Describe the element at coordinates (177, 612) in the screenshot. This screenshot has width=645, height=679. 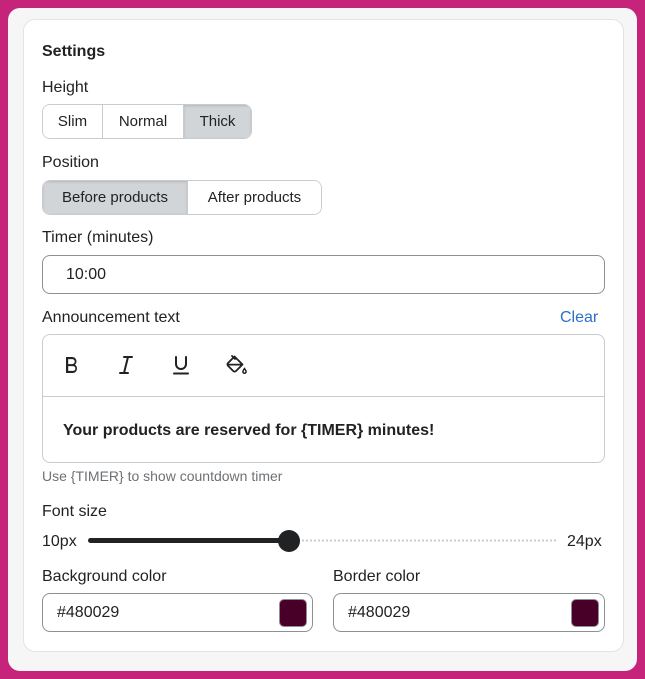
I see `background-color-input: #480029` at that location.